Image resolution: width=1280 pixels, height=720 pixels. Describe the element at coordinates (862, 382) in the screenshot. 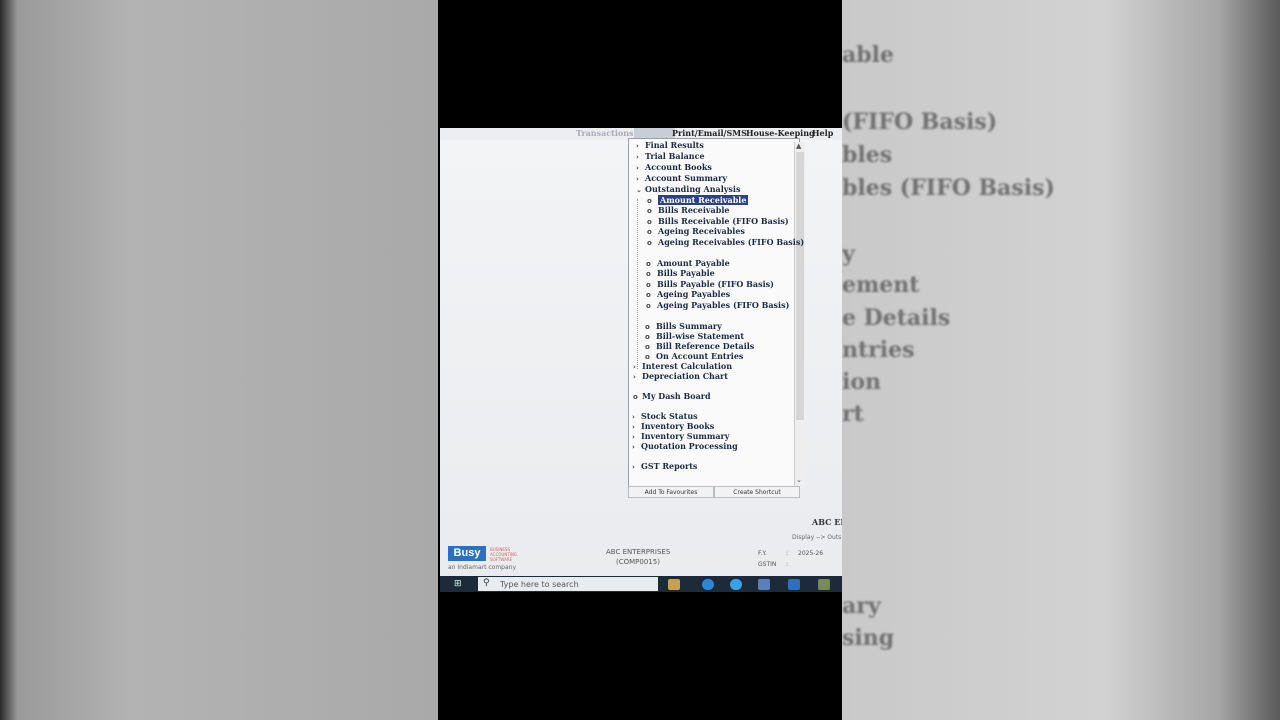

I see `ghost-text: ion` at that location.